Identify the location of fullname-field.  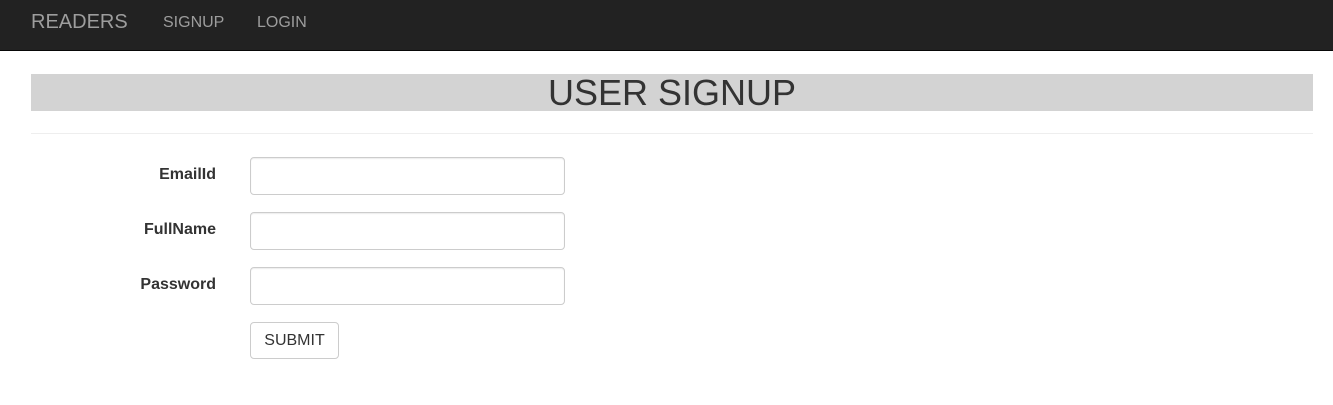
(407, 231).